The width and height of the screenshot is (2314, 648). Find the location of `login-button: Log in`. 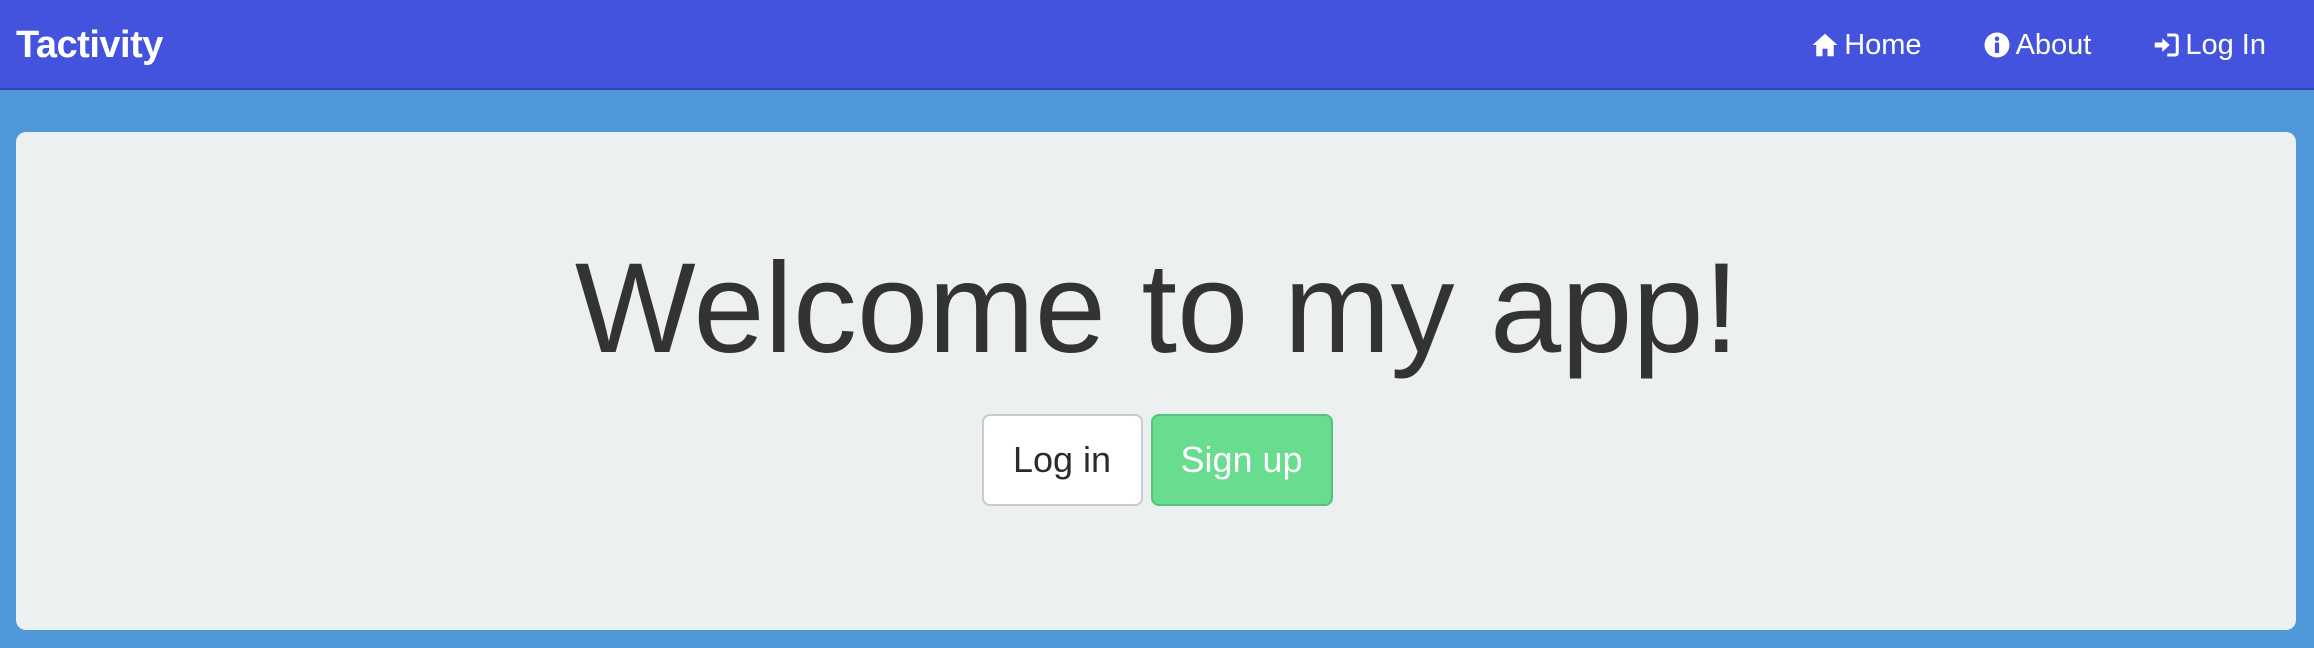

login-button: Log in is located at coordinates (1062, 460).